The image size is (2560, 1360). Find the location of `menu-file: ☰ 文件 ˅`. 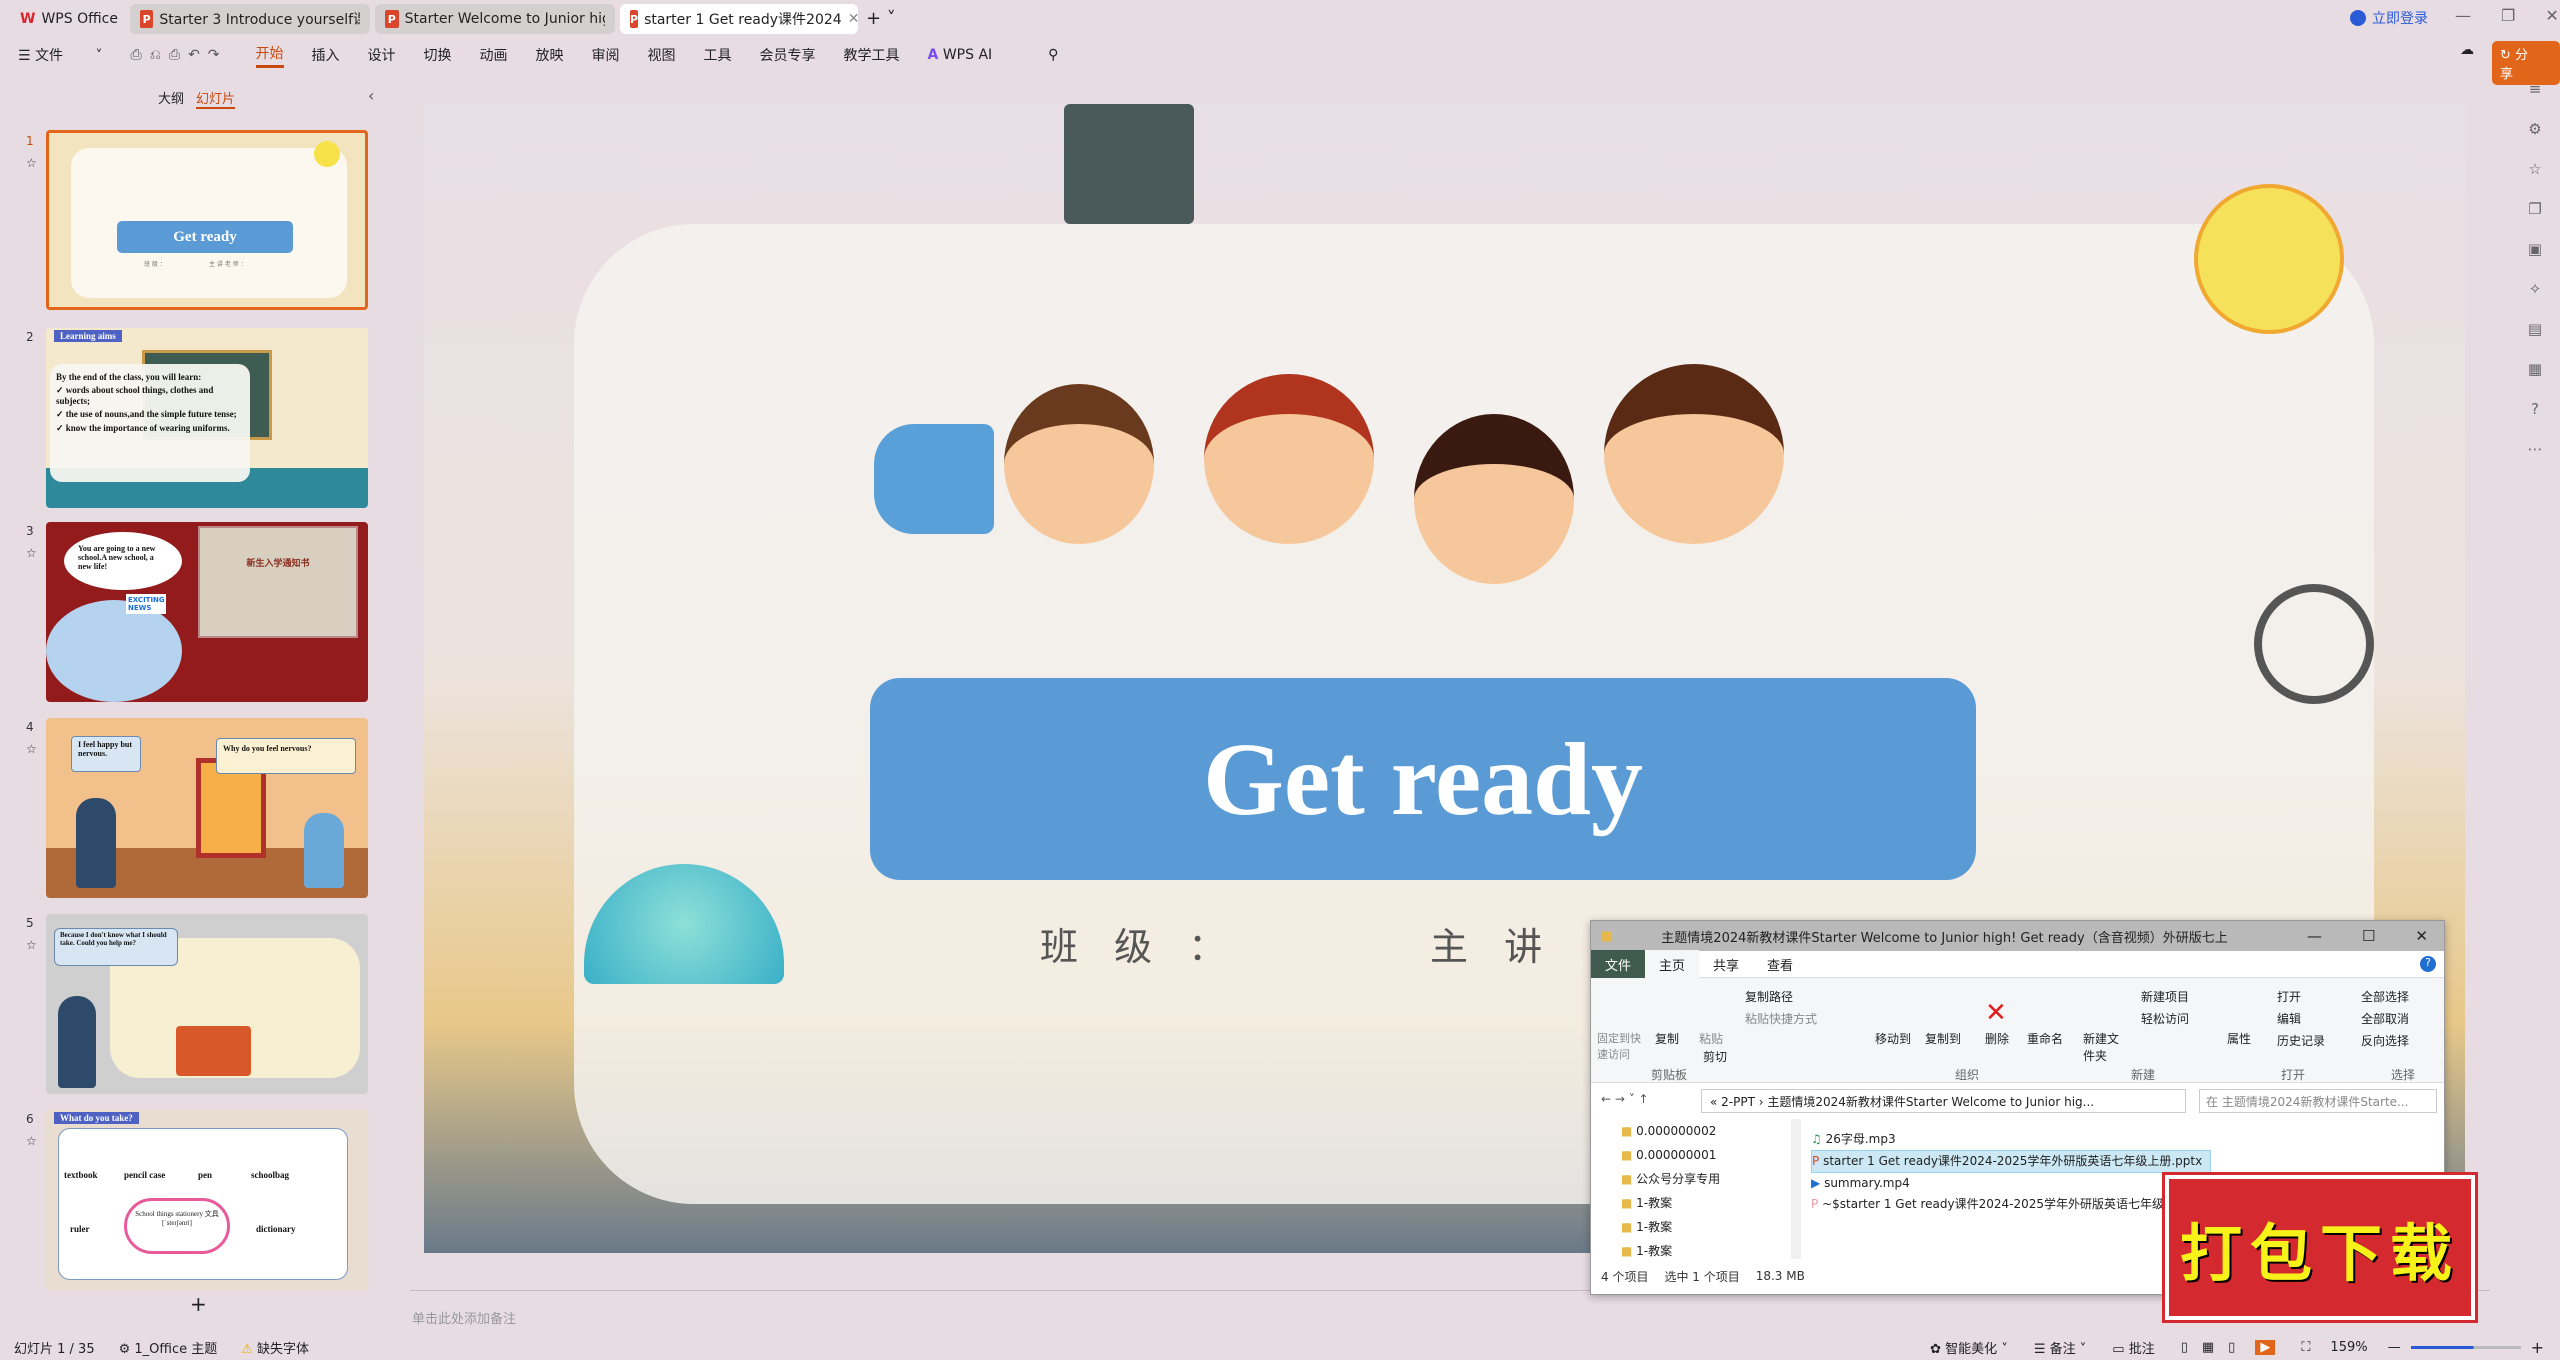

menu-file: ☰ 文件 ˅ is located at coordinates (60, 55).